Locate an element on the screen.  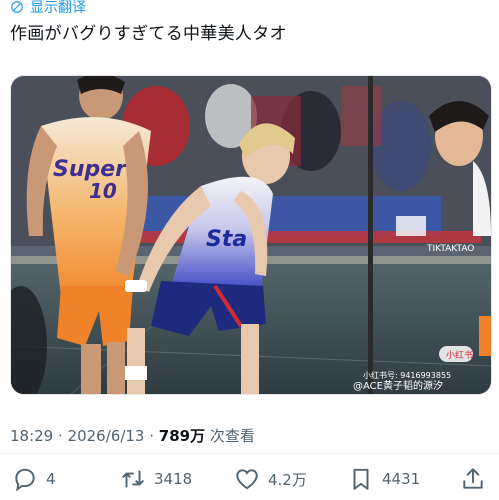
share-button is located at coordinates (473, 479).